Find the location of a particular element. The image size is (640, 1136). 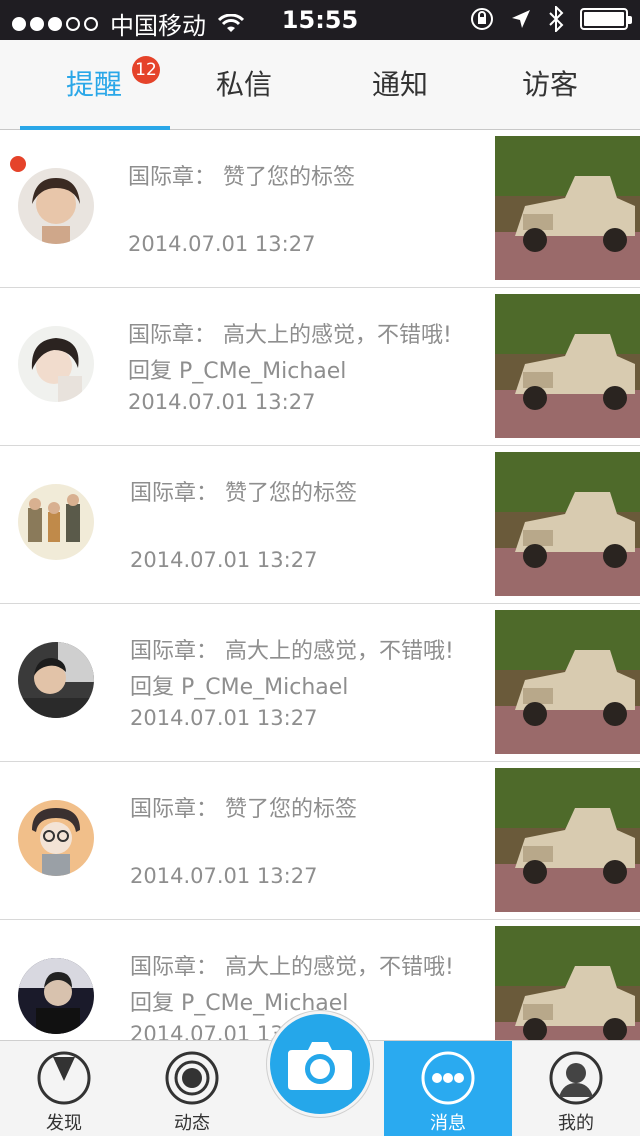

feed-icon is located at coordinates (192, 1078).